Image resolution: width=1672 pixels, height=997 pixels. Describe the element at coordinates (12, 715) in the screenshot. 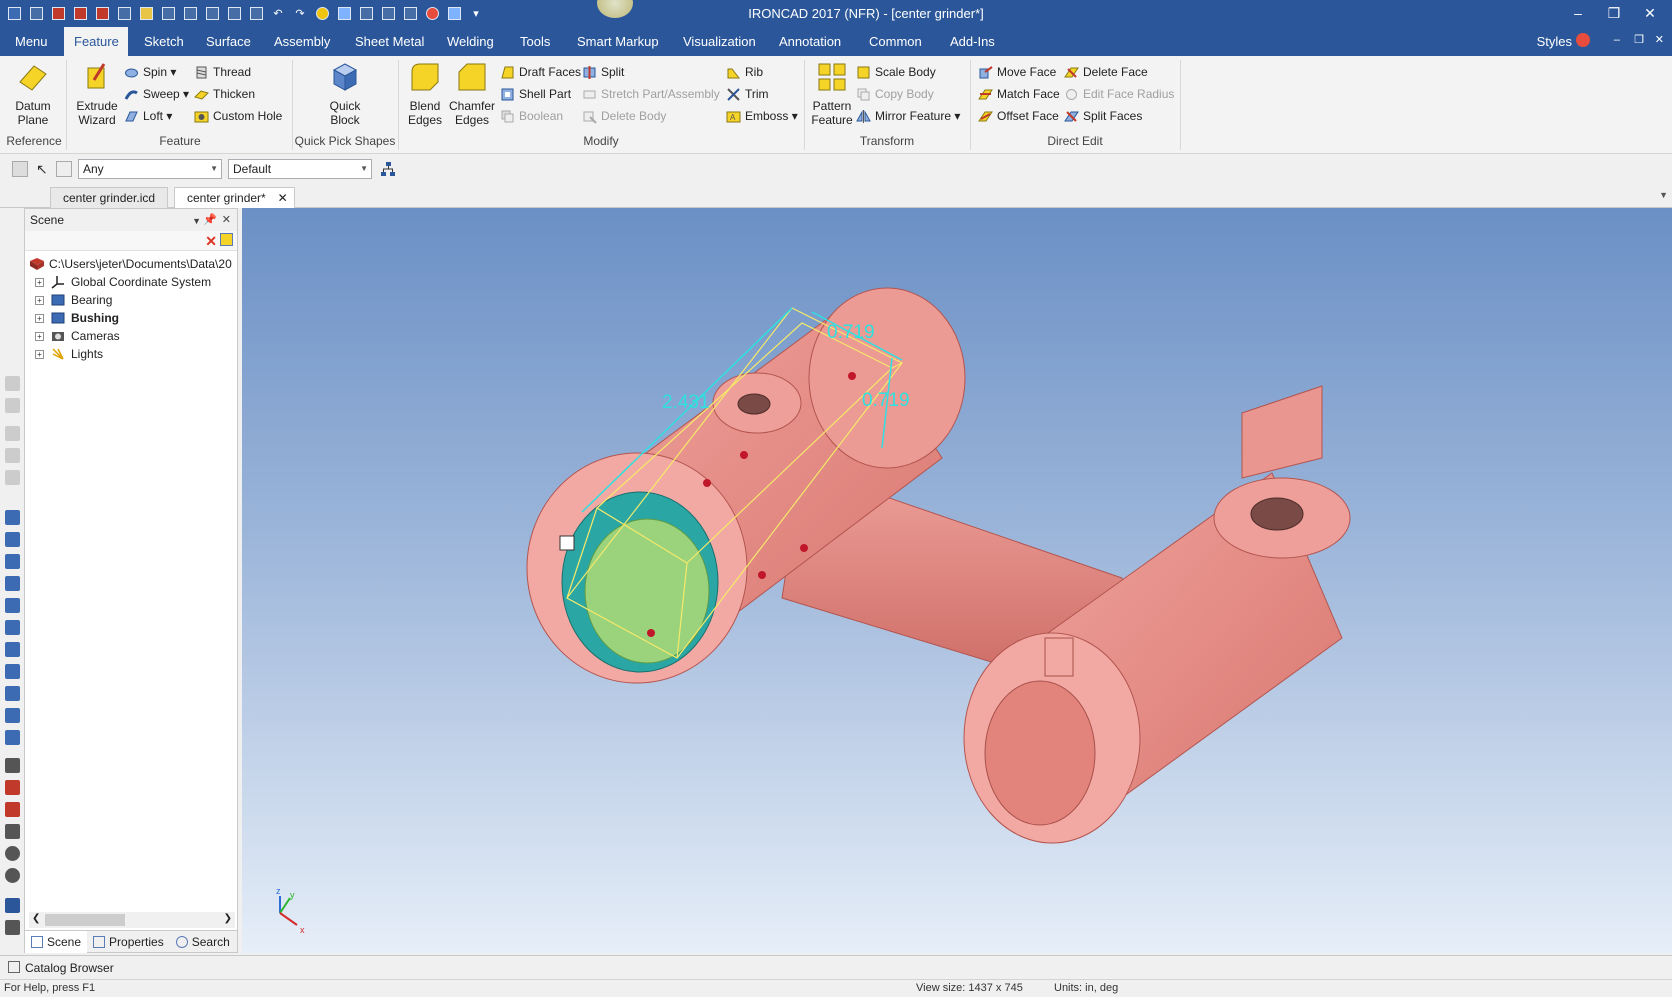

I see `explode-icon` at that location.